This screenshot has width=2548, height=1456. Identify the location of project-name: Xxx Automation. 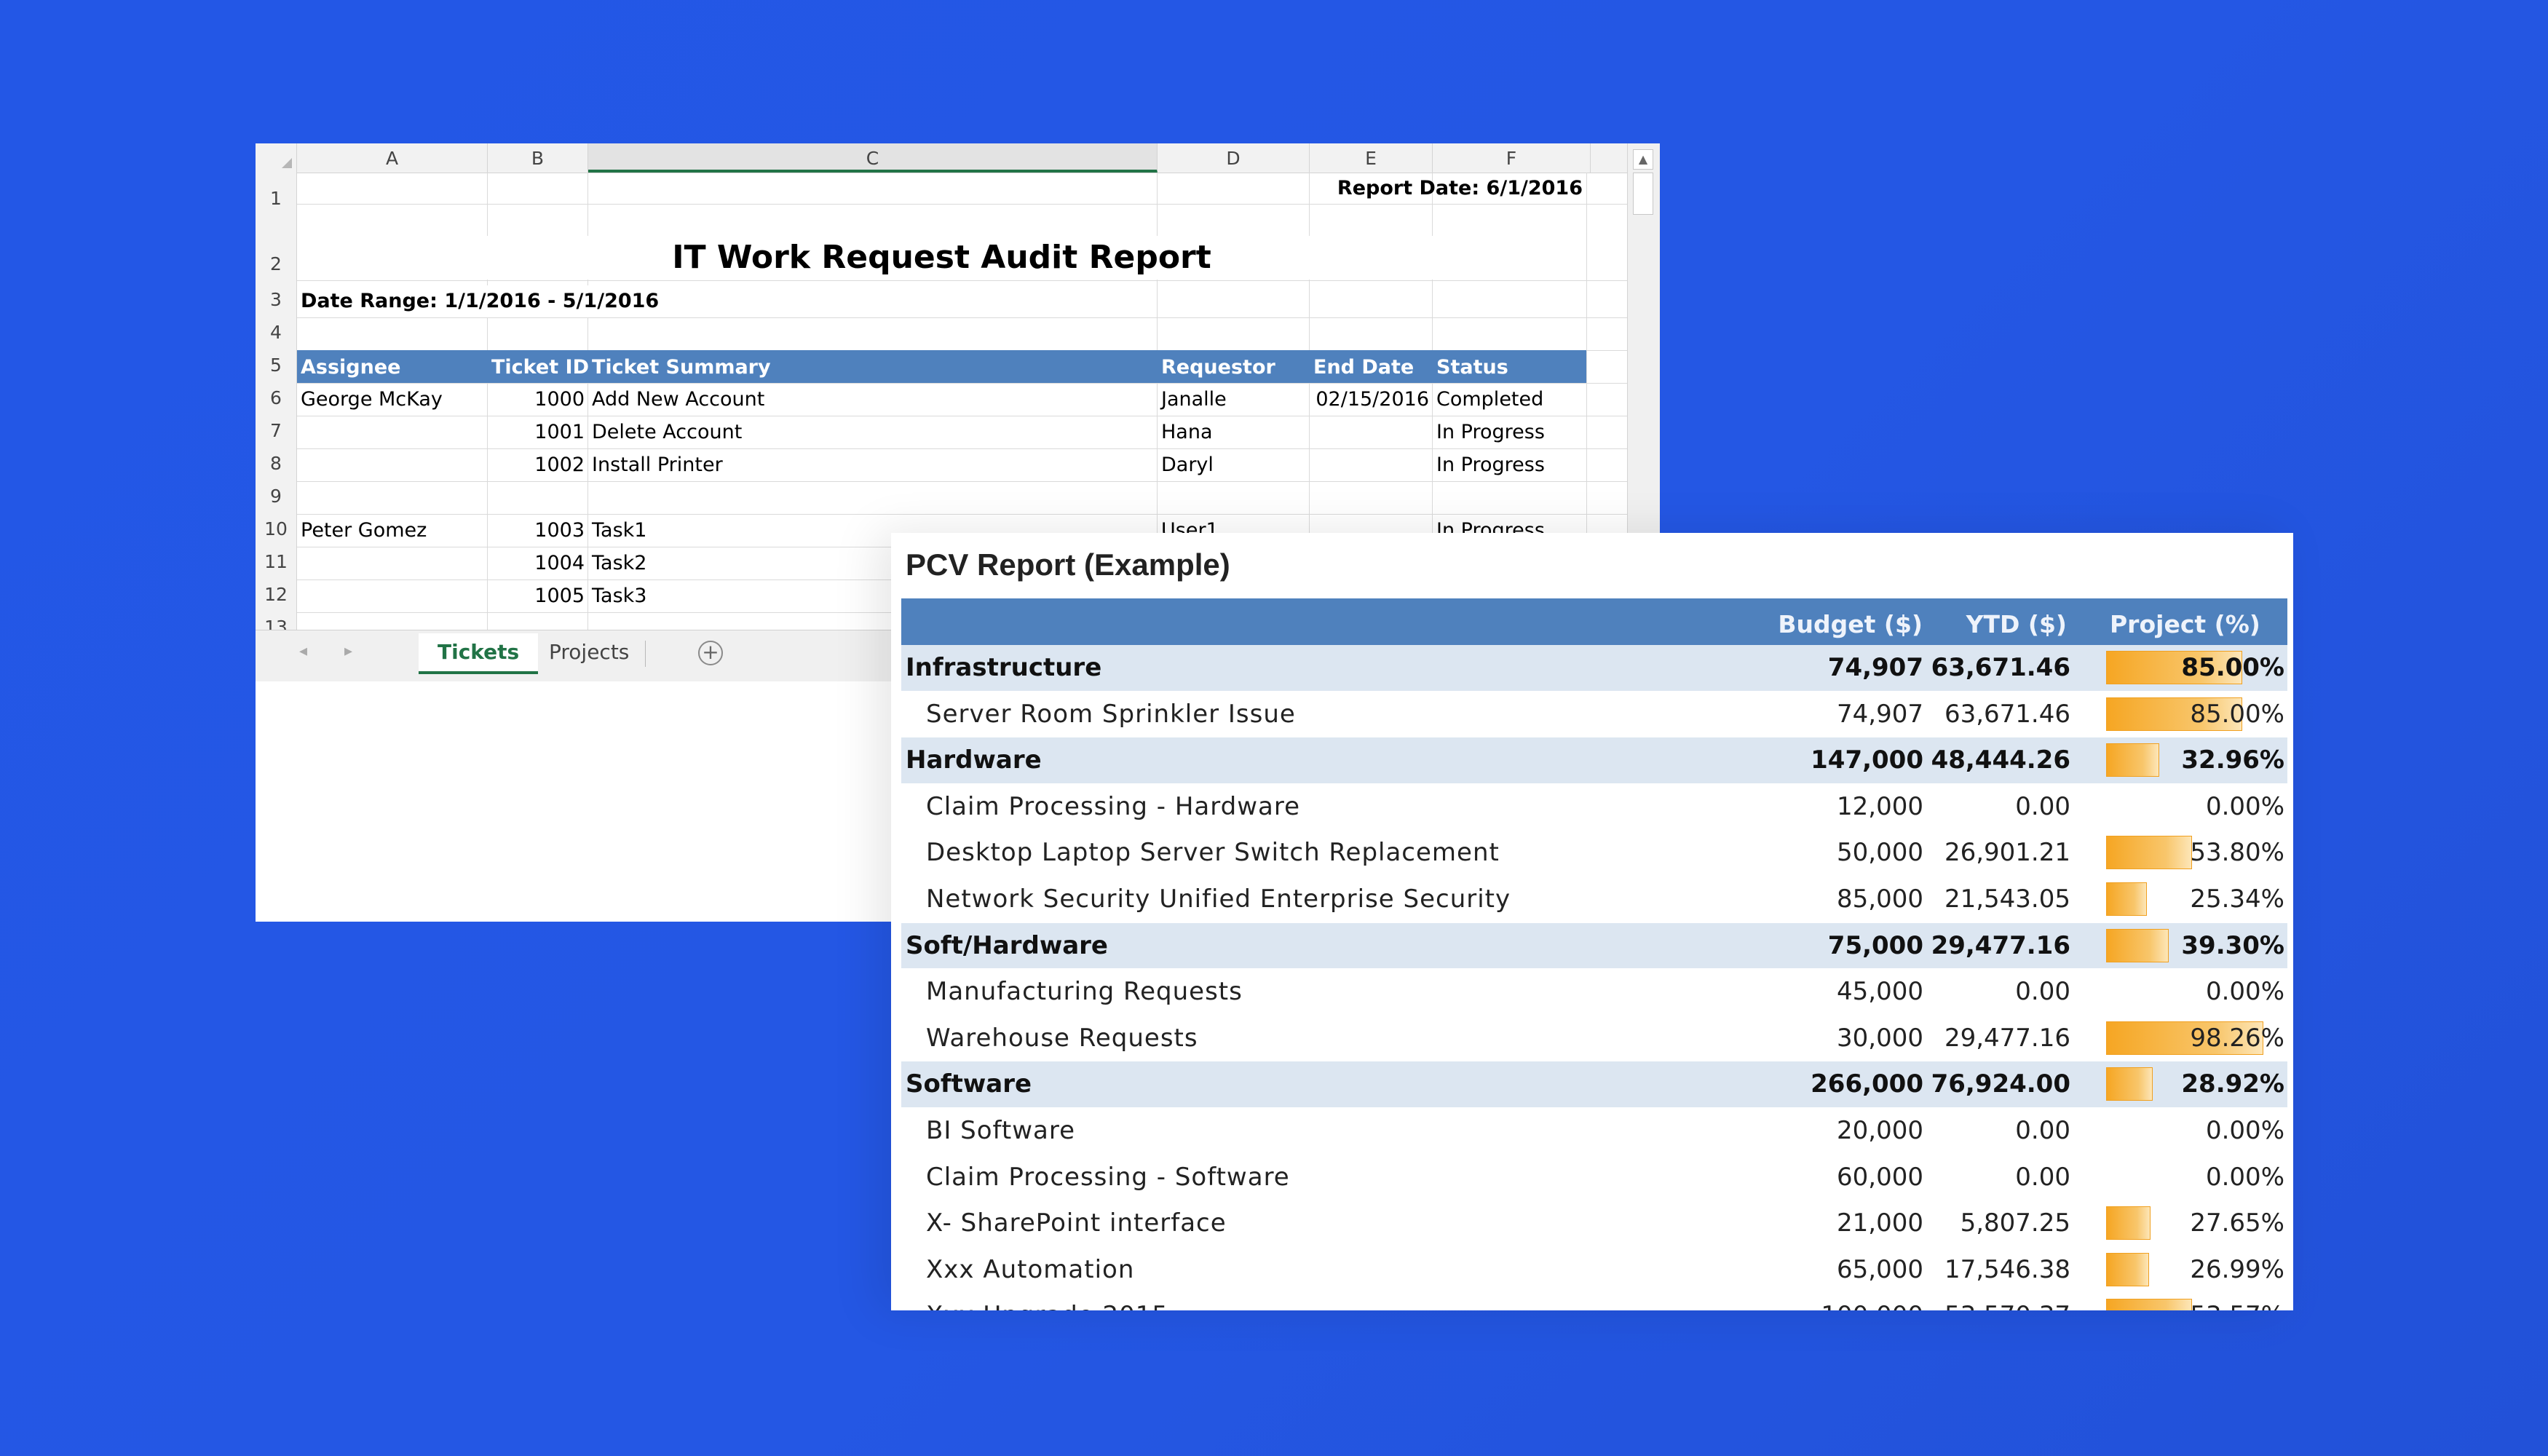
(1030, 1269).